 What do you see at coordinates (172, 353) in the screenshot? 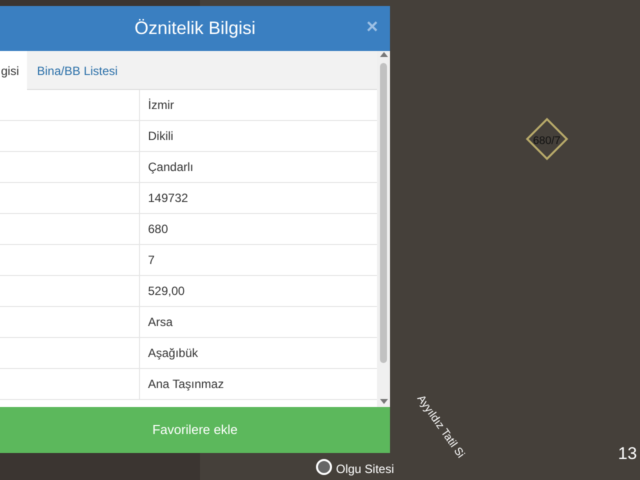
I see `table-cell-text: Aşağıbük` at bounding box center [172, 353].